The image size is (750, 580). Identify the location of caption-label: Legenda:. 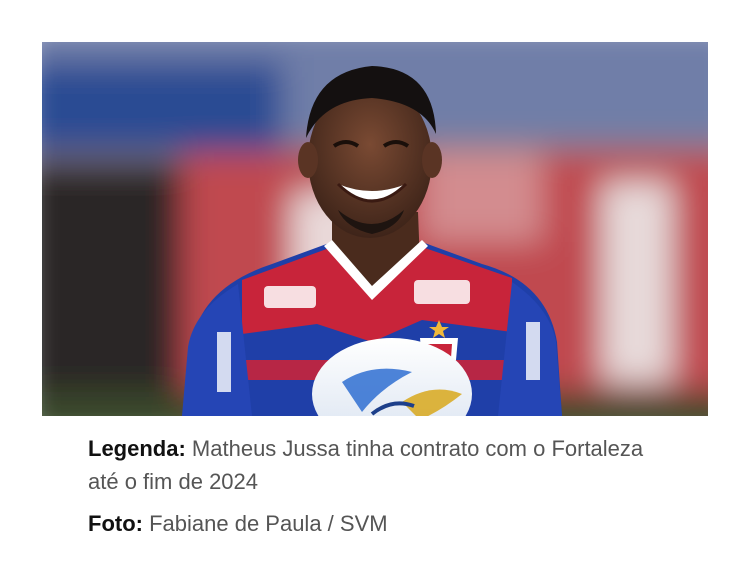
(137, 448).